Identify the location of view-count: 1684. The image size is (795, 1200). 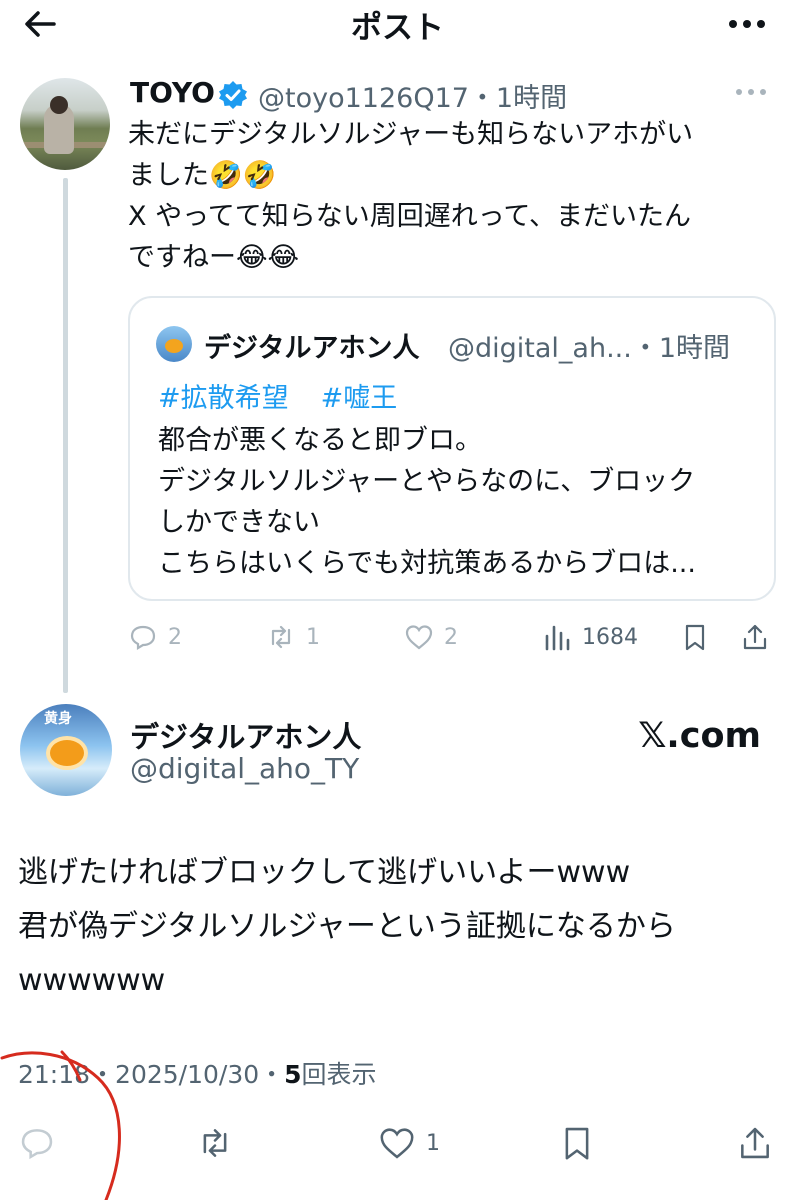
(610, 637).